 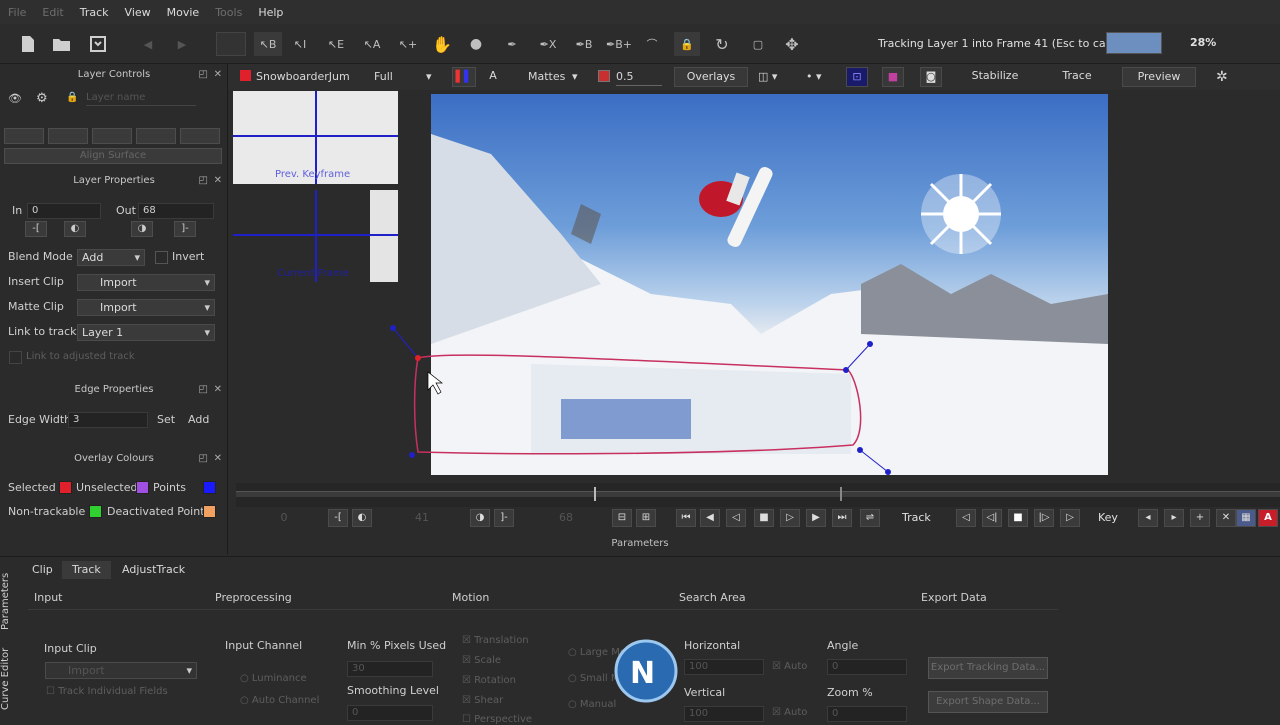 What do you see at coordinates (1148, 518) in the screenshot?
I see `prev-key-button: ◂` at bounding box center [1148, 518].